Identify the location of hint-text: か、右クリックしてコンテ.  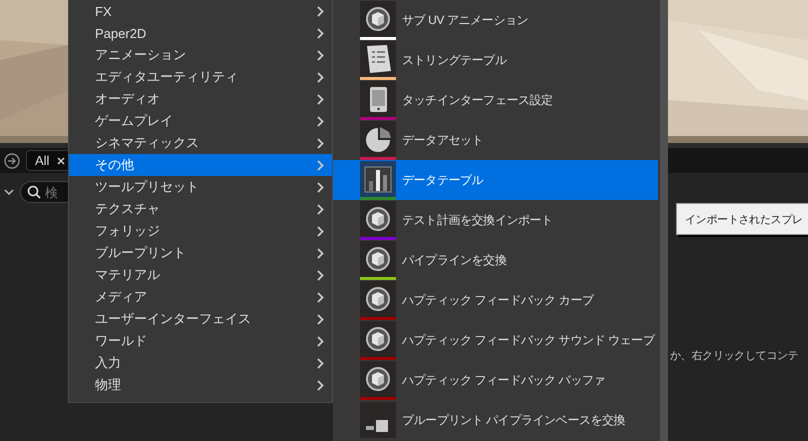
(734, 356).